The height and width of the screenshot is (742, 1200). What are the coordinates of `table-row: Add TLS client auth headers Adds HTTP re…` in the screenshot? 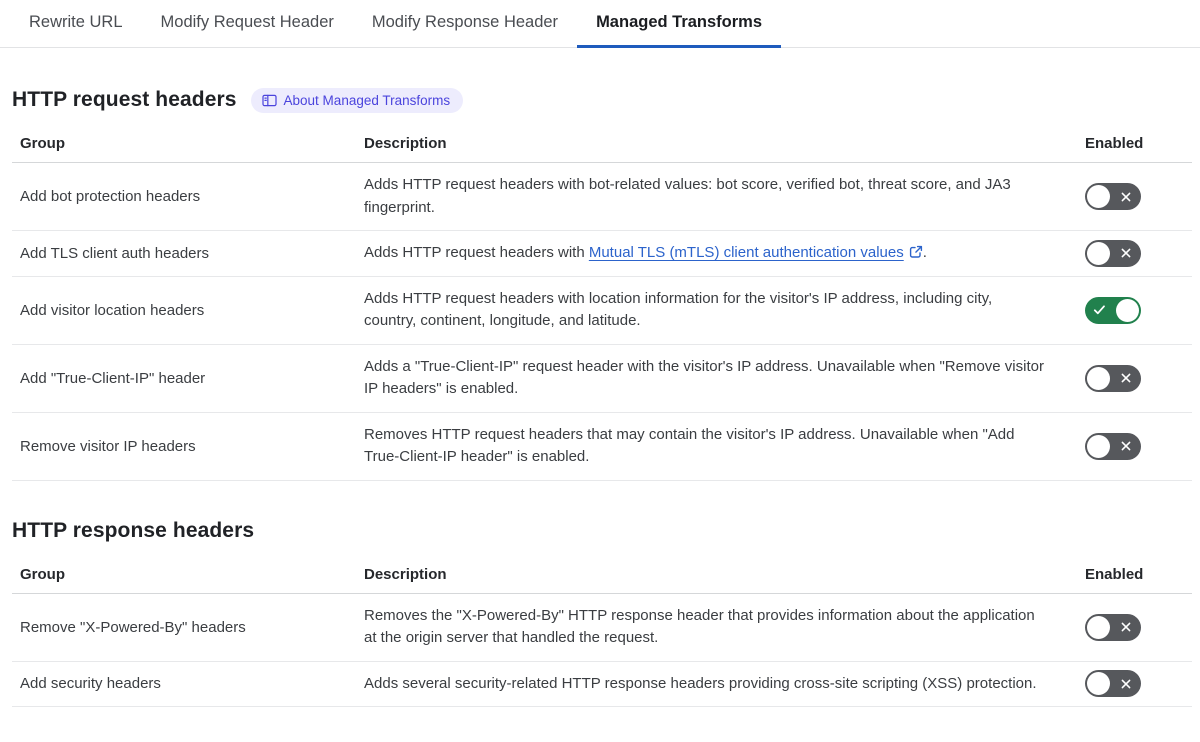 It's located at (602, 254).